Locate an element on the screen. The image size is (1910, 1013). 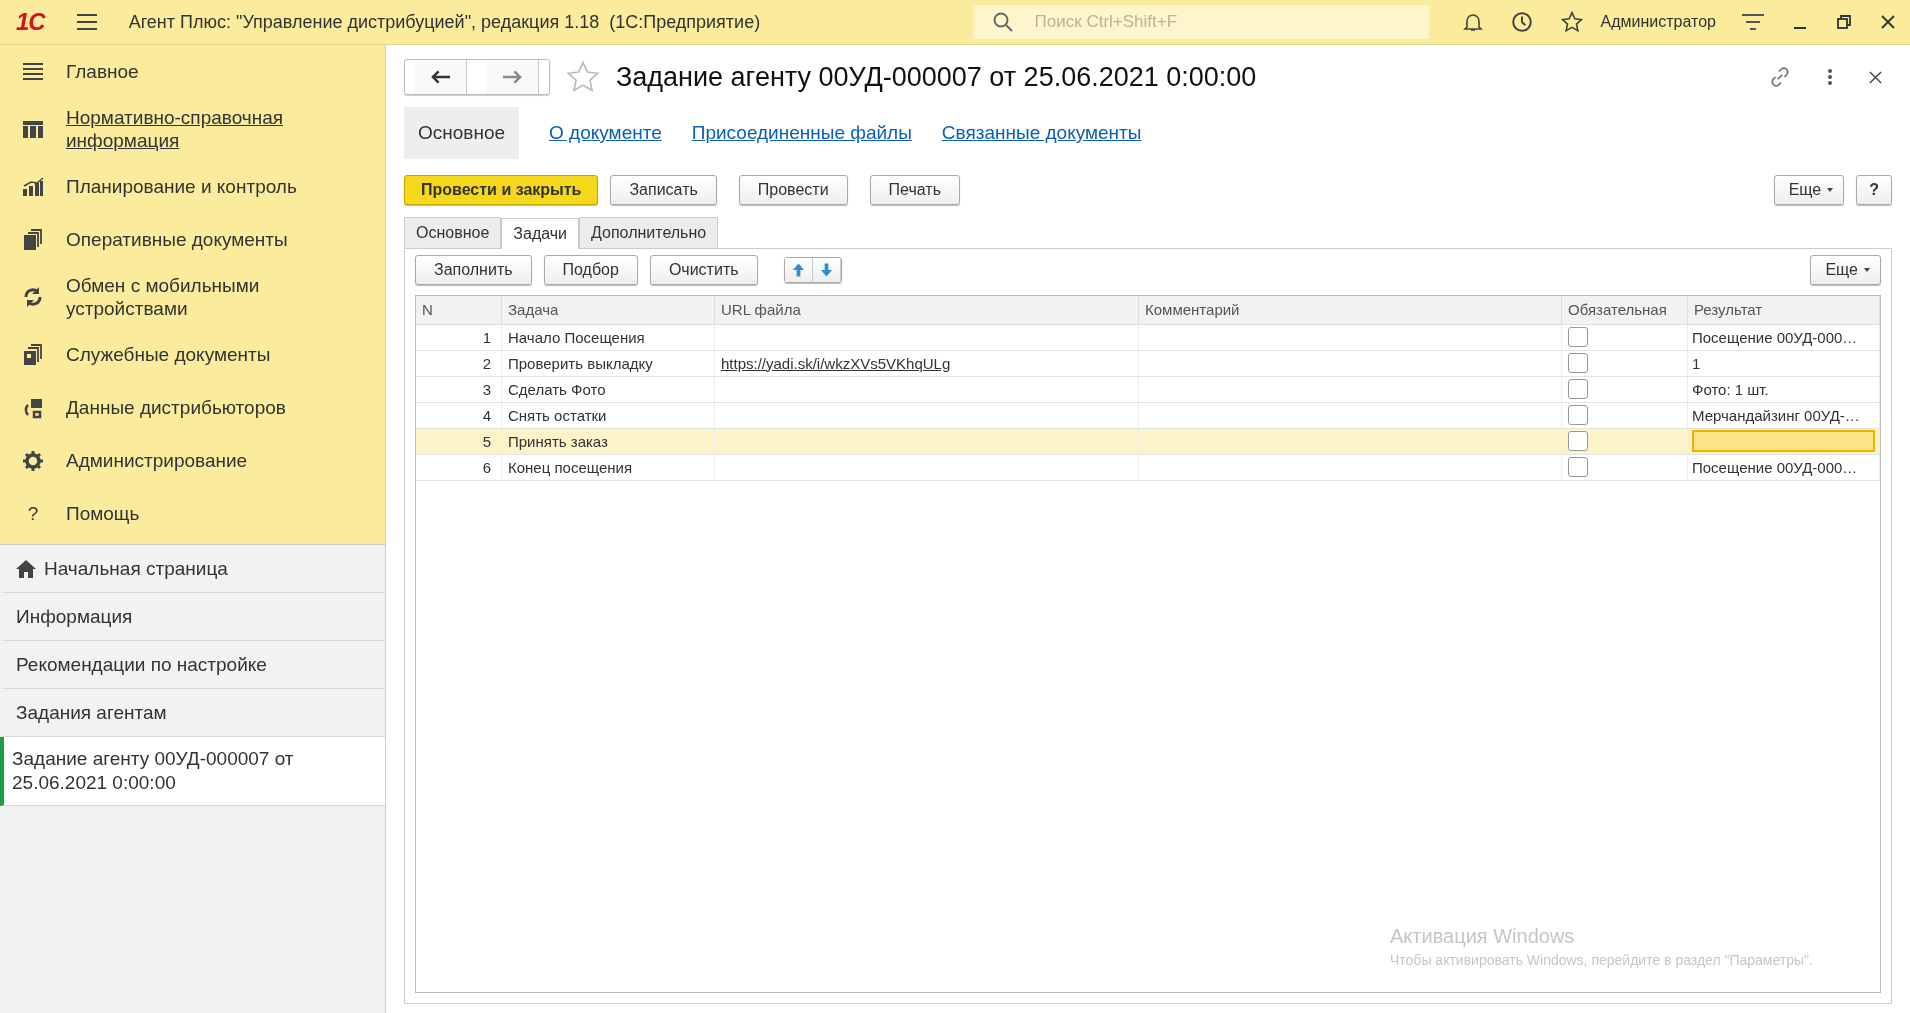
open-window-tab: Начальная страница is located at coordinates (192, 569).